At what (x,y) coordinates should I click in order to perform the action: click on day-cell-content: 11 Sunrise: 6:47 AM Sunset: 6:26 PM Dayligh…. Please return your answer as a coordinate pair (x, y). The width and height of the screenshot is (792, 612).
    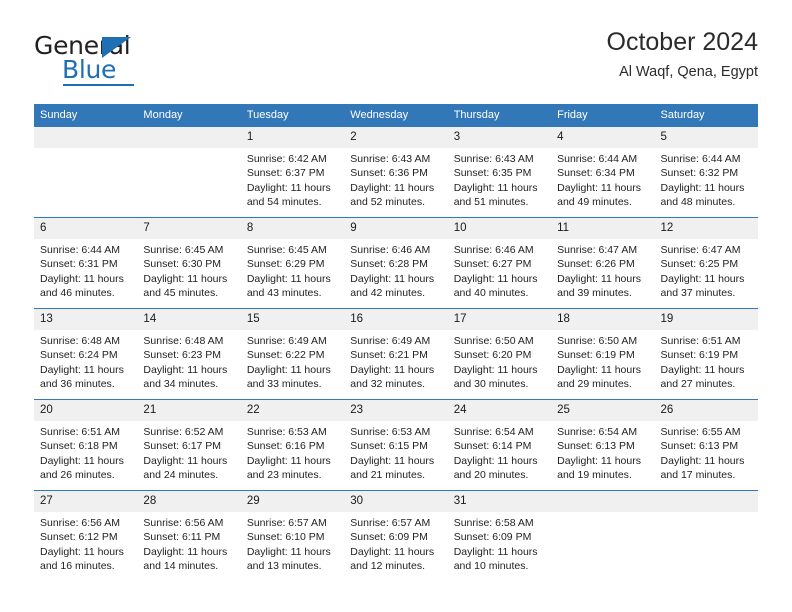
    Looking at the image, I should click on (603, 263).